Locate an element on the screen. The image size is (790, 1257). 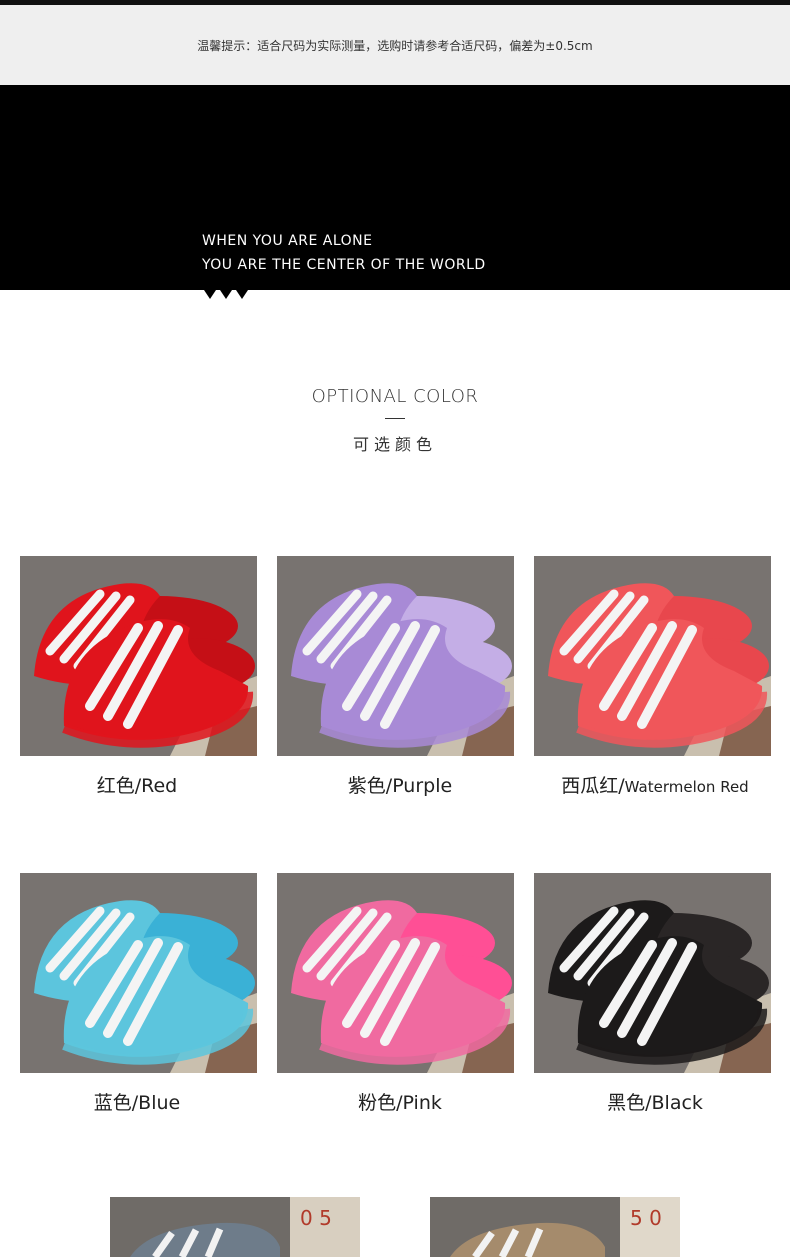
size-notice: 温馨提示：适合尺码为实际测量，选购时请参考合适尺码，偏差为±0.5cm is located at coordinates (395, 45).